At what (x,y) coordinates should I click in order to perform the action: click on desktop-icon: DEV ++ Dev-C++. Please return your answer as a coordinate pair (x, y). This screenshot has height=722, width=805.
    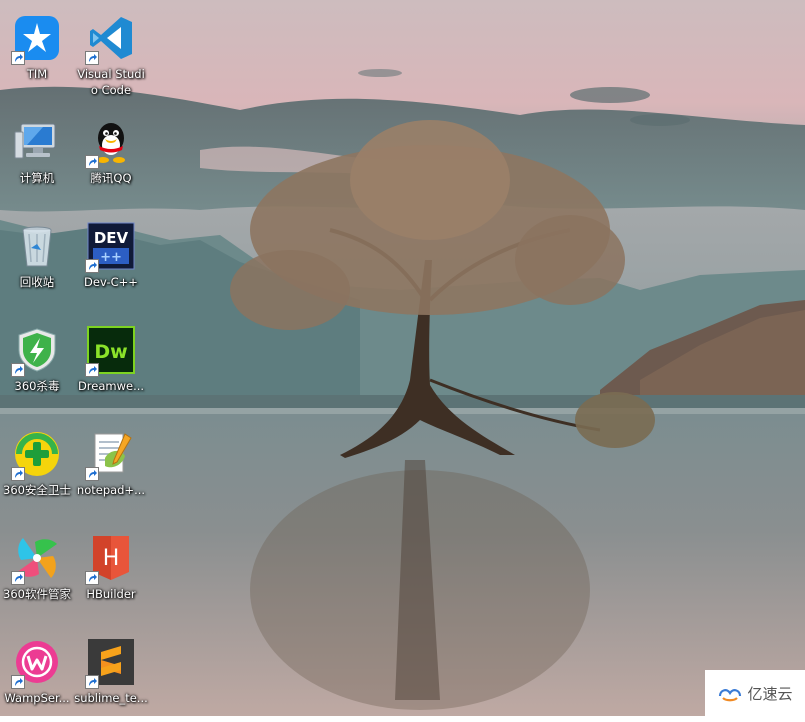
    Looking at the image, I should click on (111, 258).